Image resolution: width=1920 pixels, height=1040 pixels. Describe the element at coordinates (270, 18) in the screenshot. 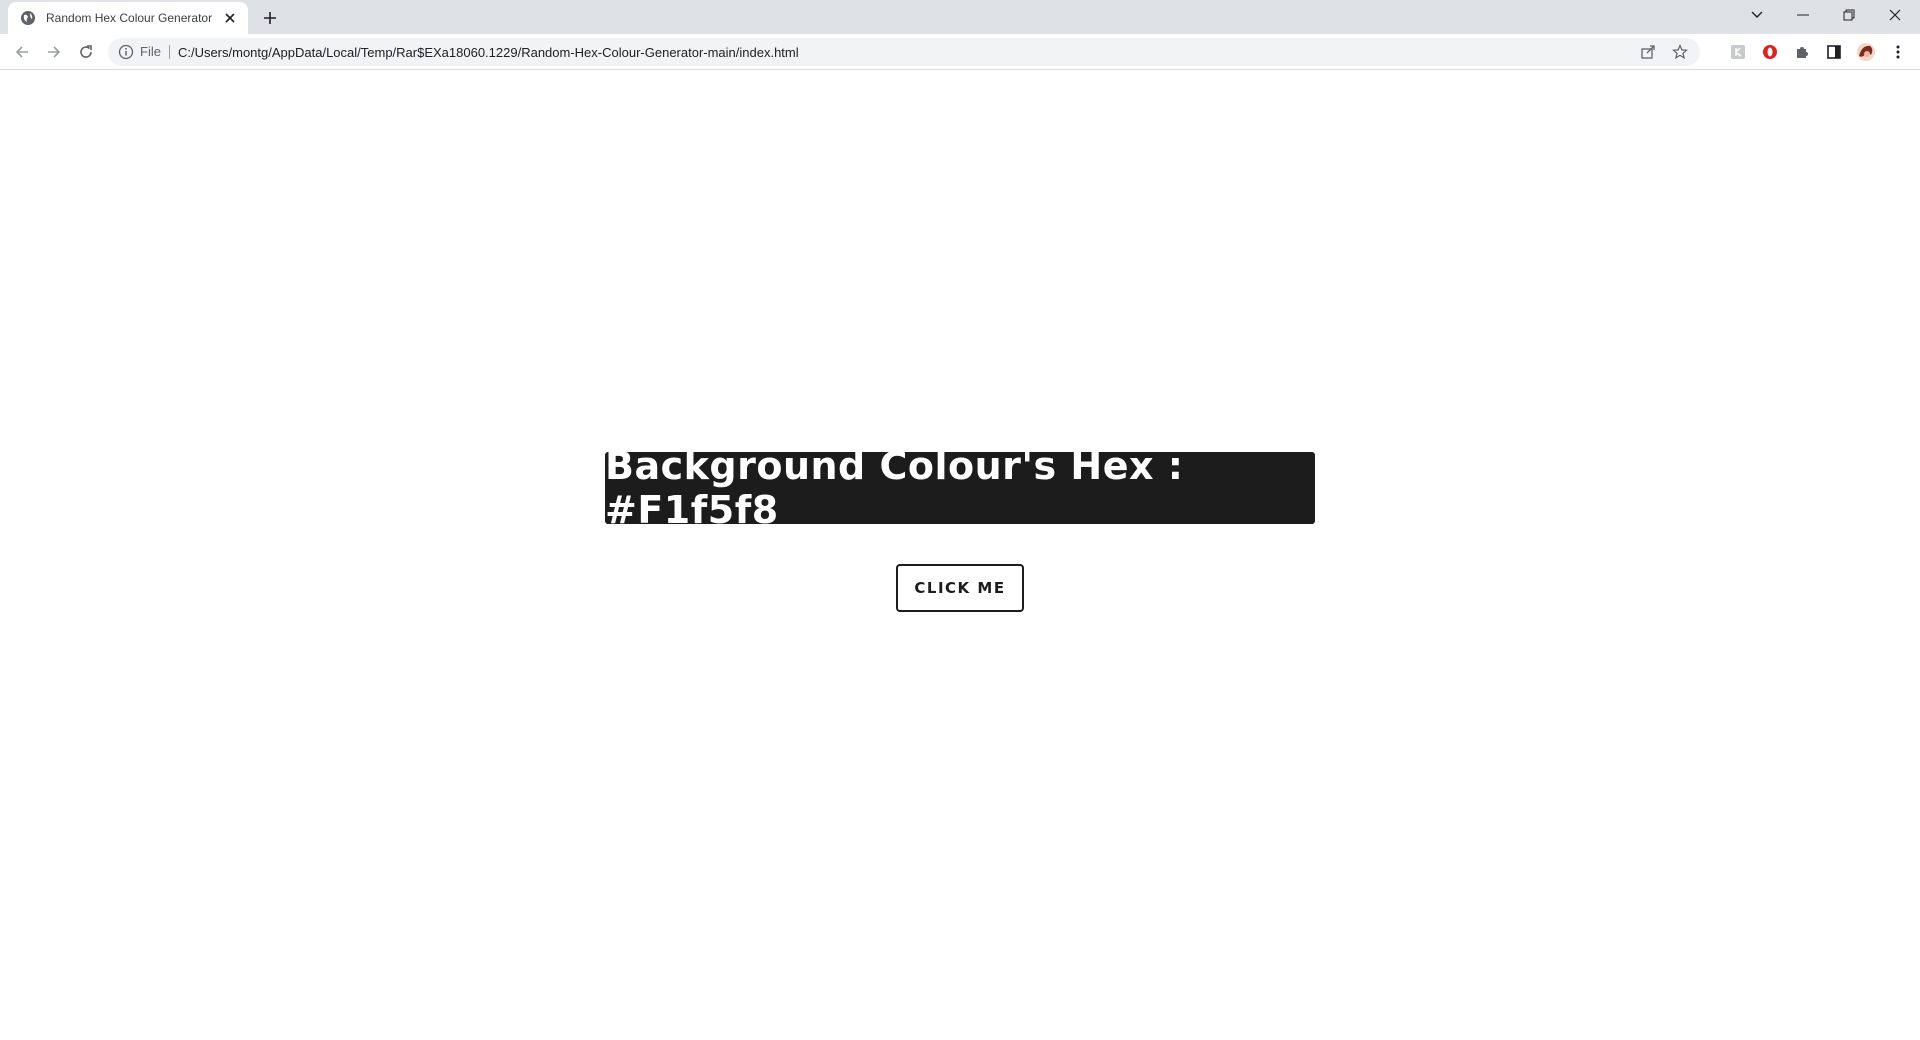

I see `new-tab-icon` at that location.